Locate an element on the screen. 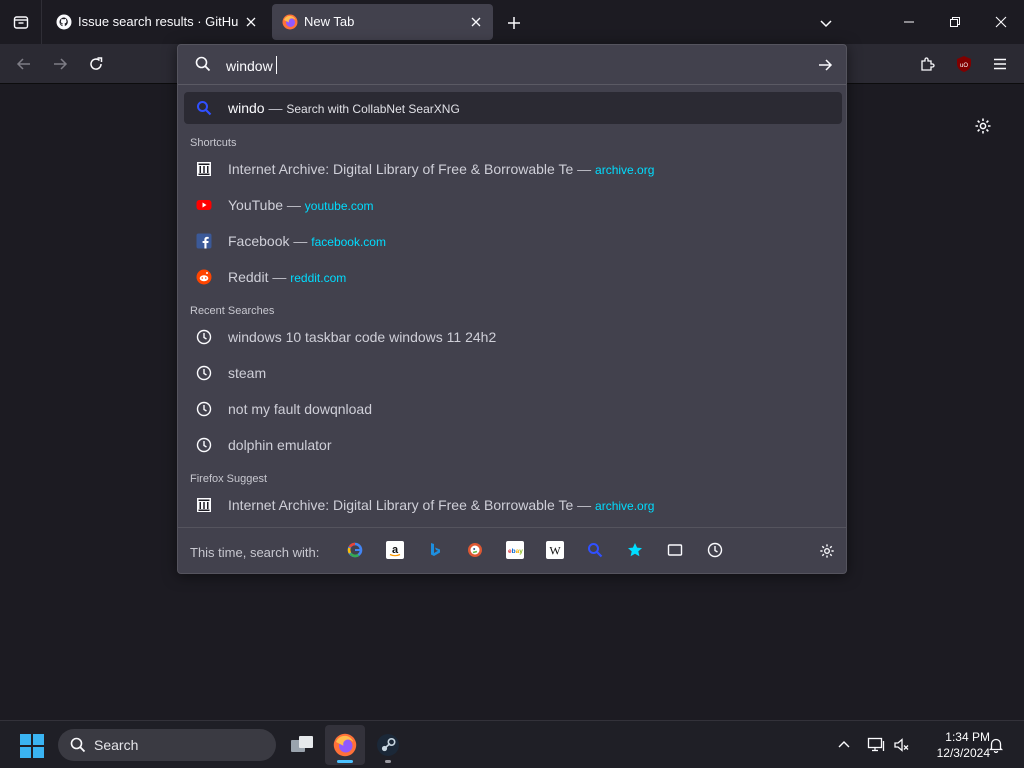 The height and width of the screenshot is (768, 1024). restore-button is located at coordinates (955, 22).